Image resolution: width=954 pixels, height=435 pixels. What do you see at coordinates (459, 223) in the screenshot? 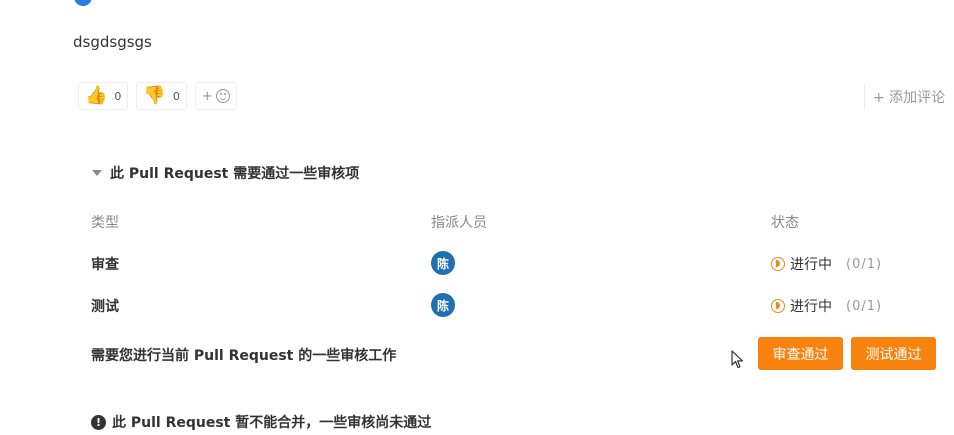
I see `column-header-assignee: 指派人员` at bounding box center [459, 223].